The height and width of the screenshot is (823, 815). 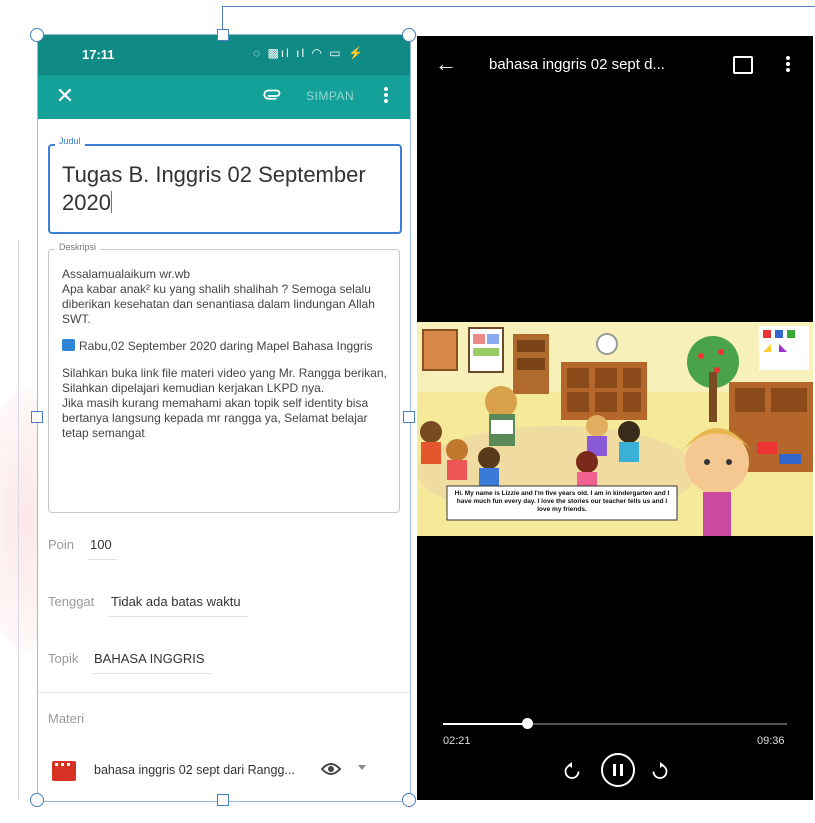 What do you see at coordinates (273, 96) in the screenshot?
I see `attach-icon` at bounding box center [273, 96].